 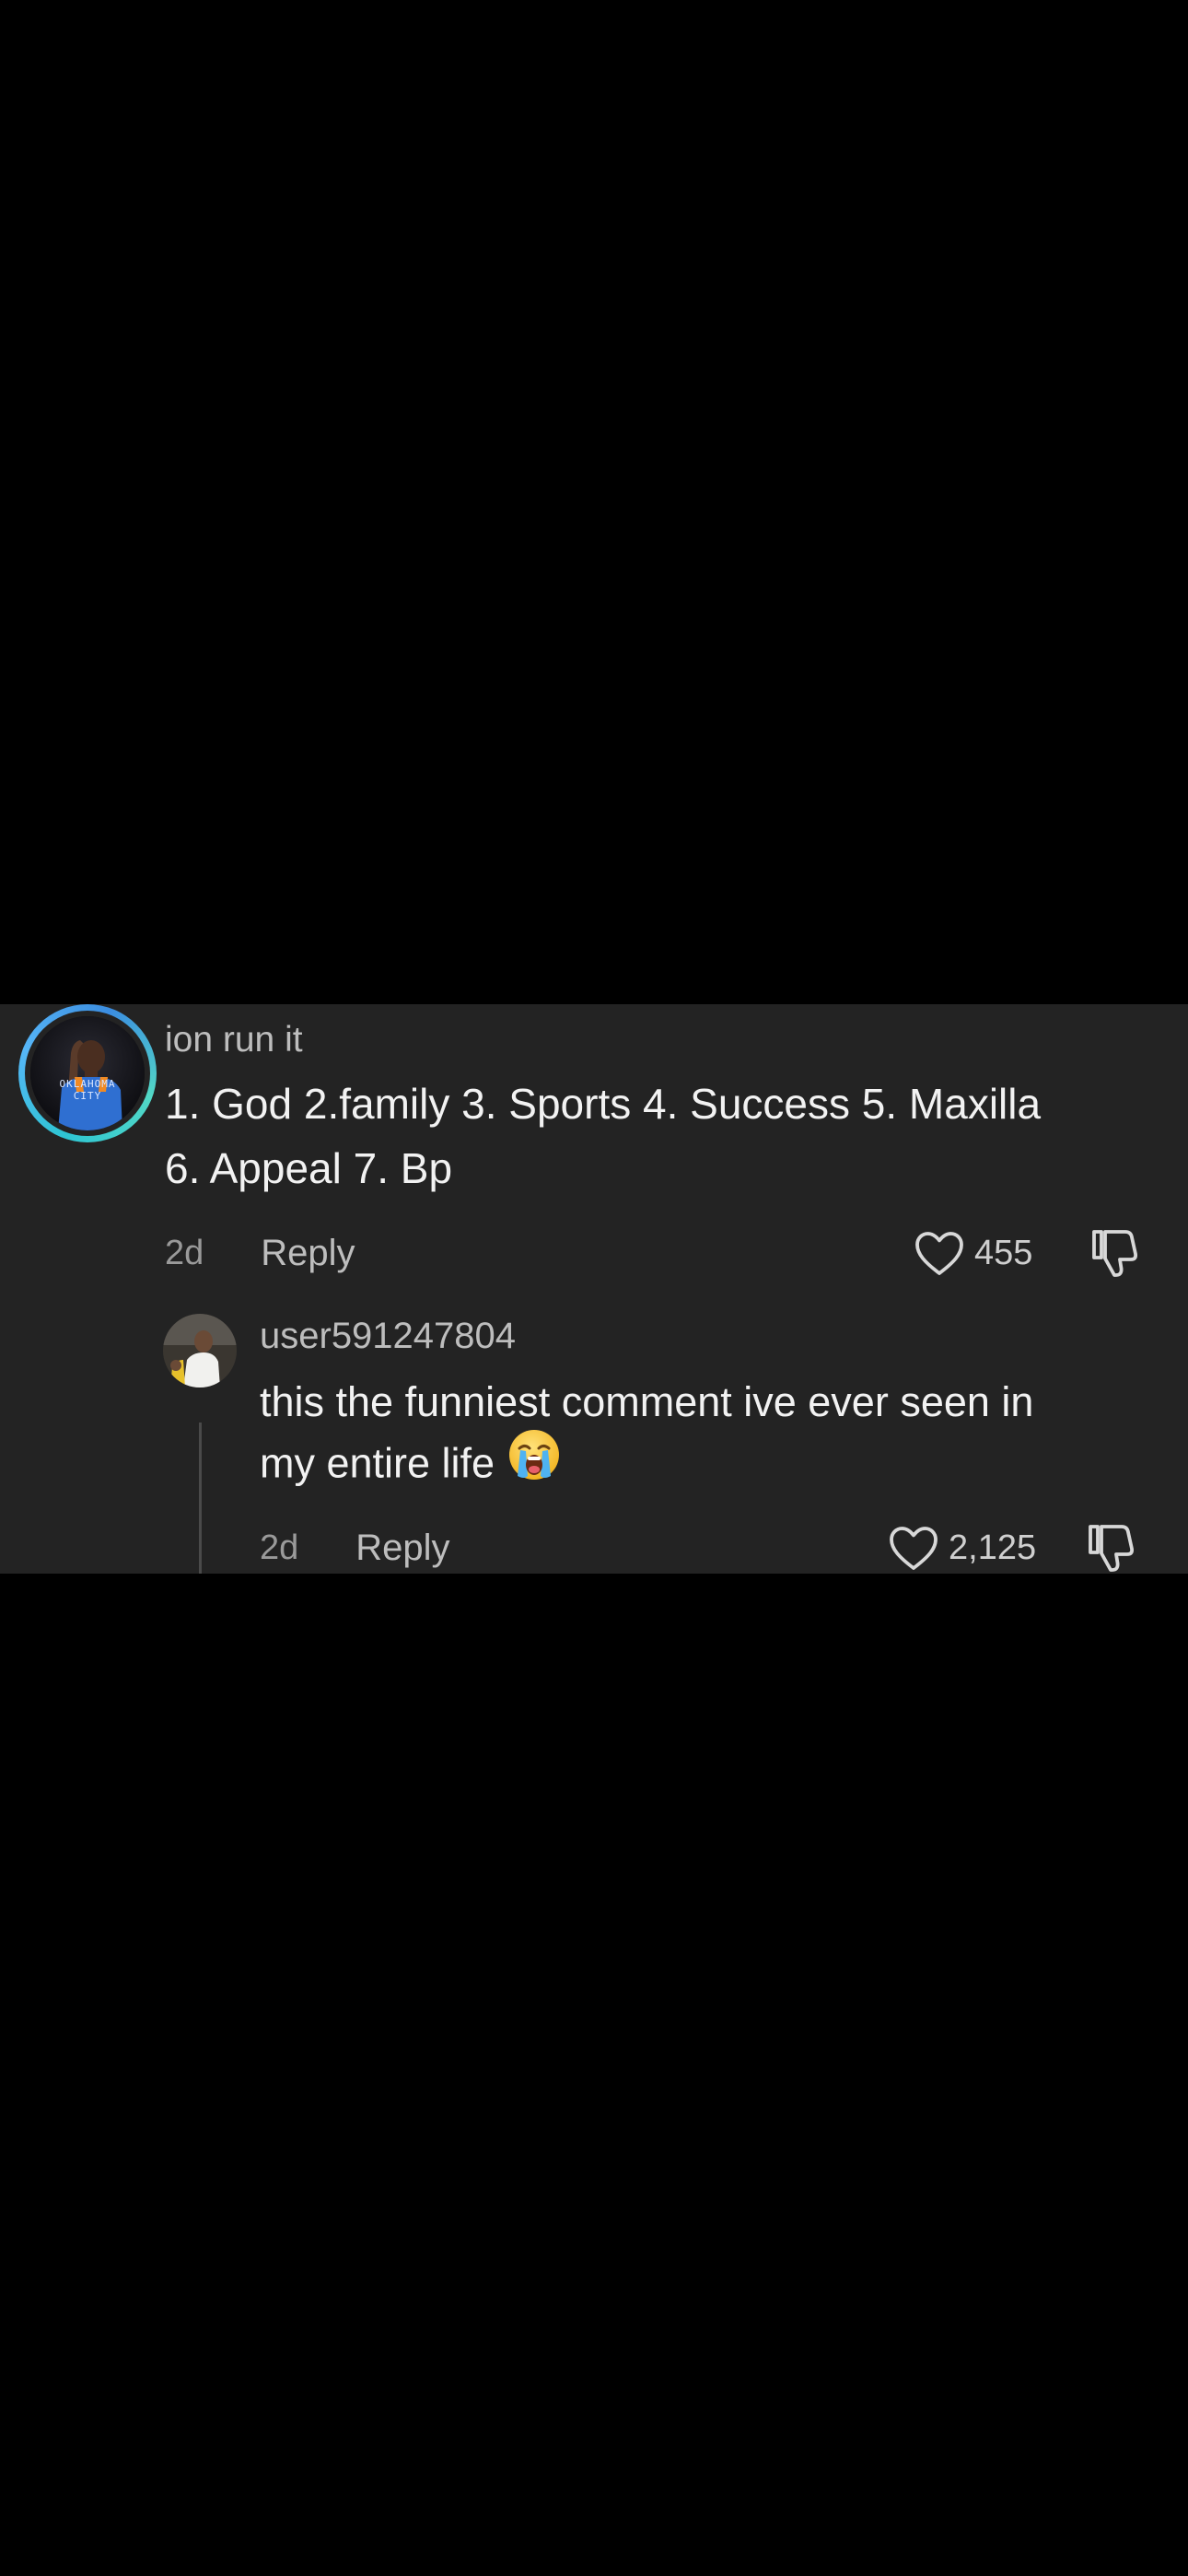 I want to click on story-ring-avatar, so click(x=87, y=1073).